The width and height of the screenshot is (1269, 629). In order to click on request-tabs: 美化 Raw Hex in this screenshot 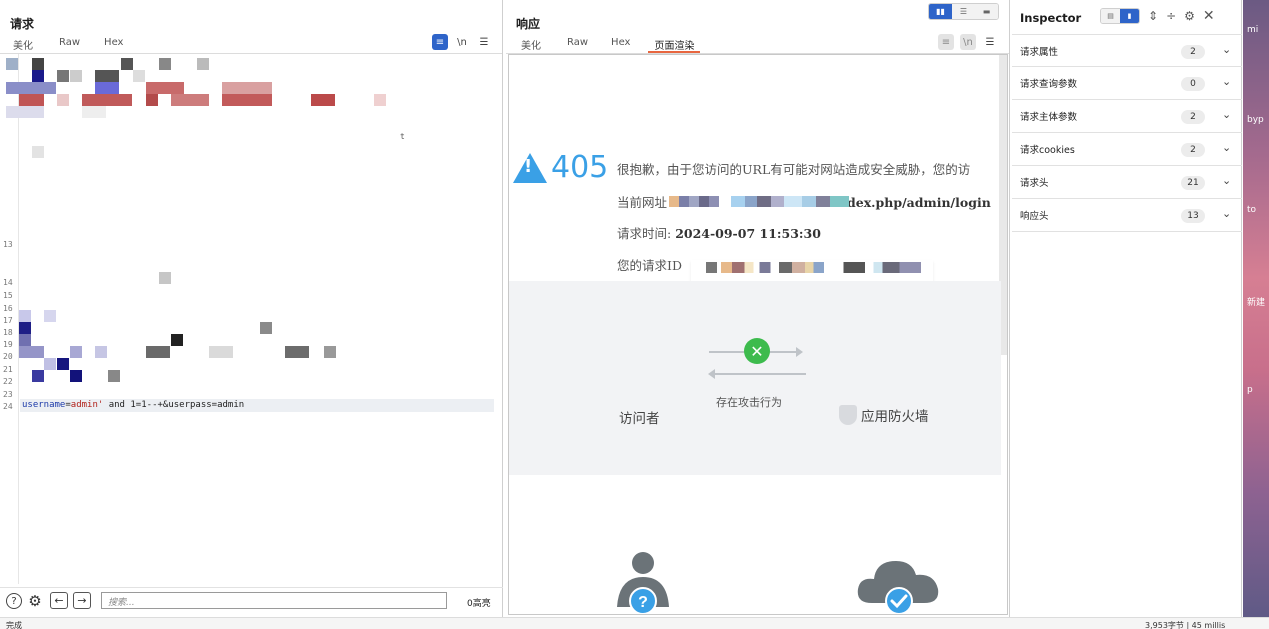, I will do `click(75, 45)`.